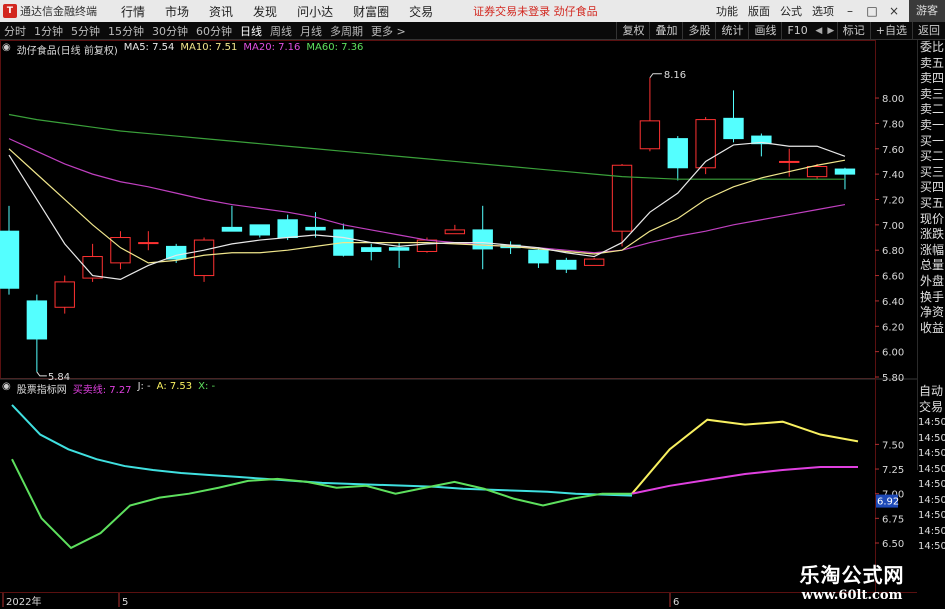 The height and width of the screenshot is (609, 945). Describe the element at coordinates (10, 11) in the screenshot. I see `app-logo-icon: T` at that location.